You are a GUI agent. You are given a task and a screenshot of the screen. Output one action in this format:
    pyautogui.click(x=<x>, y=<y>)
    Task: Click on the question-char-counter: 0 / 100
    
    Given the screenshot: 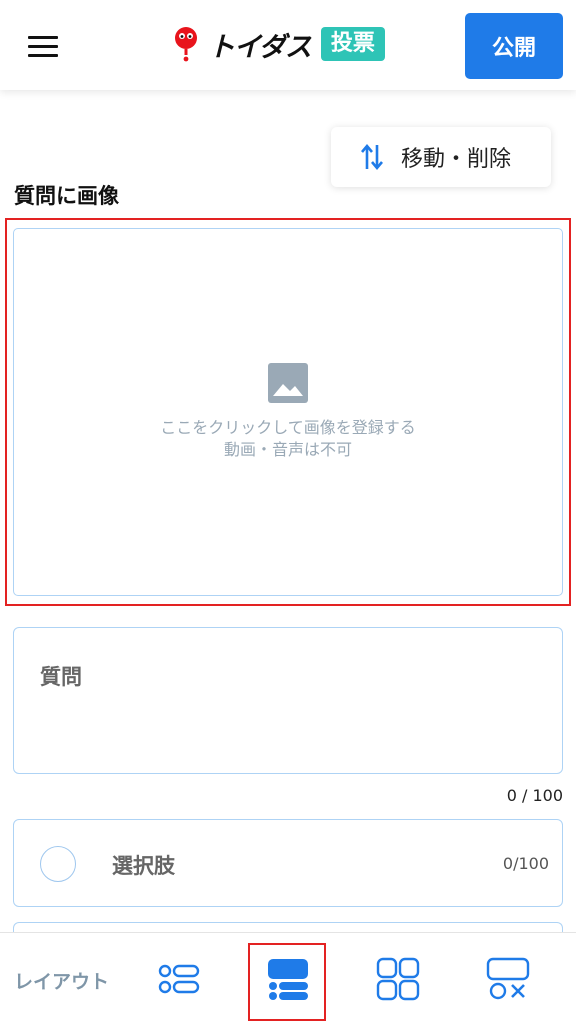 What is the action you would take?
    pyautogui.click(x=534, y=795)
    